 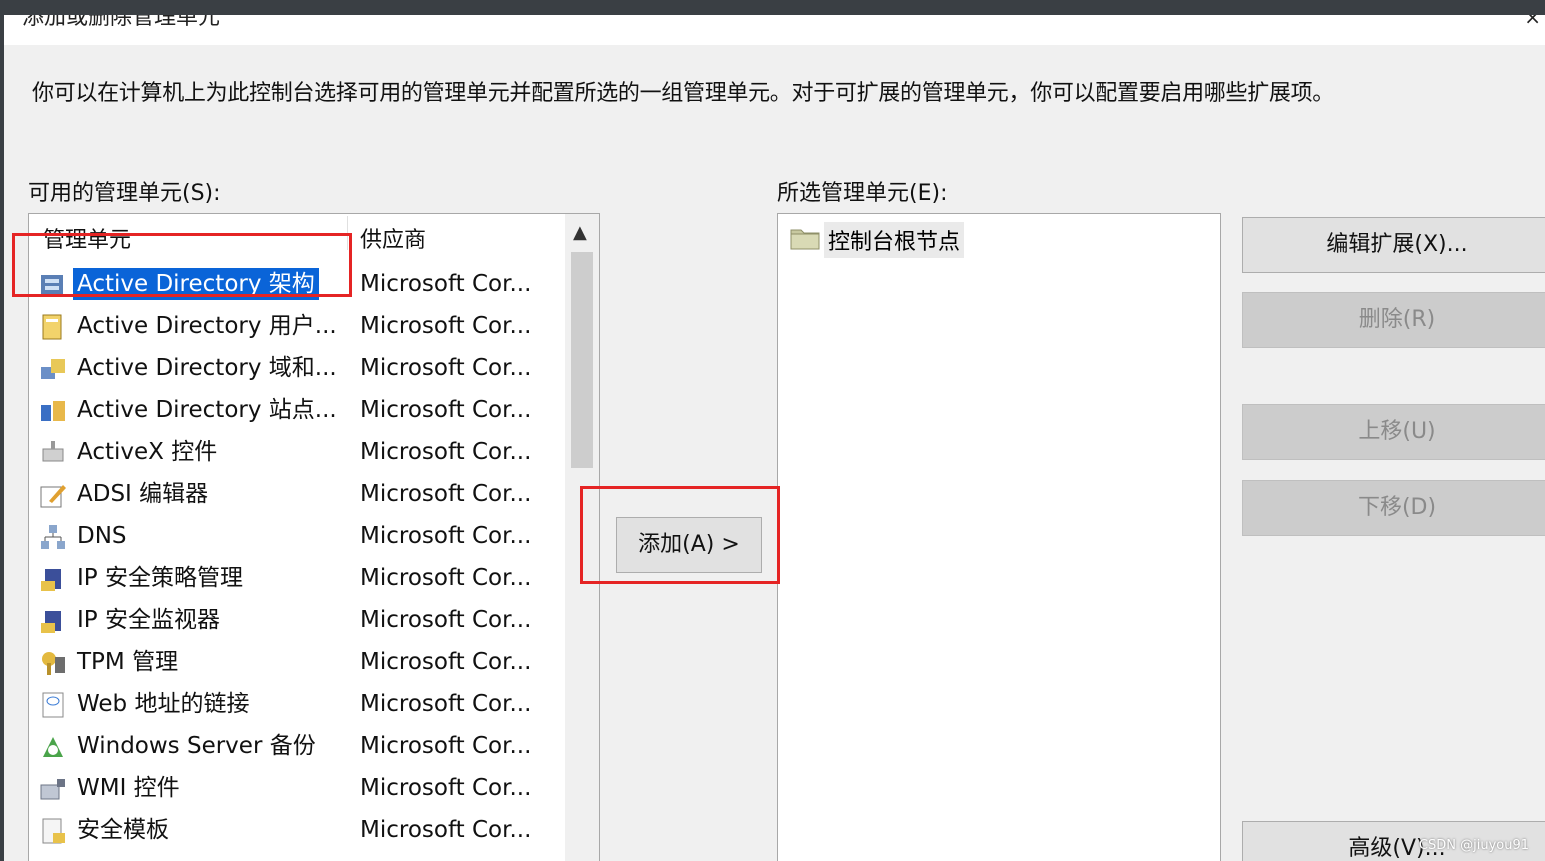 I want to click on selected-item-label: 控制台根节点, so click(x=894, y=240).